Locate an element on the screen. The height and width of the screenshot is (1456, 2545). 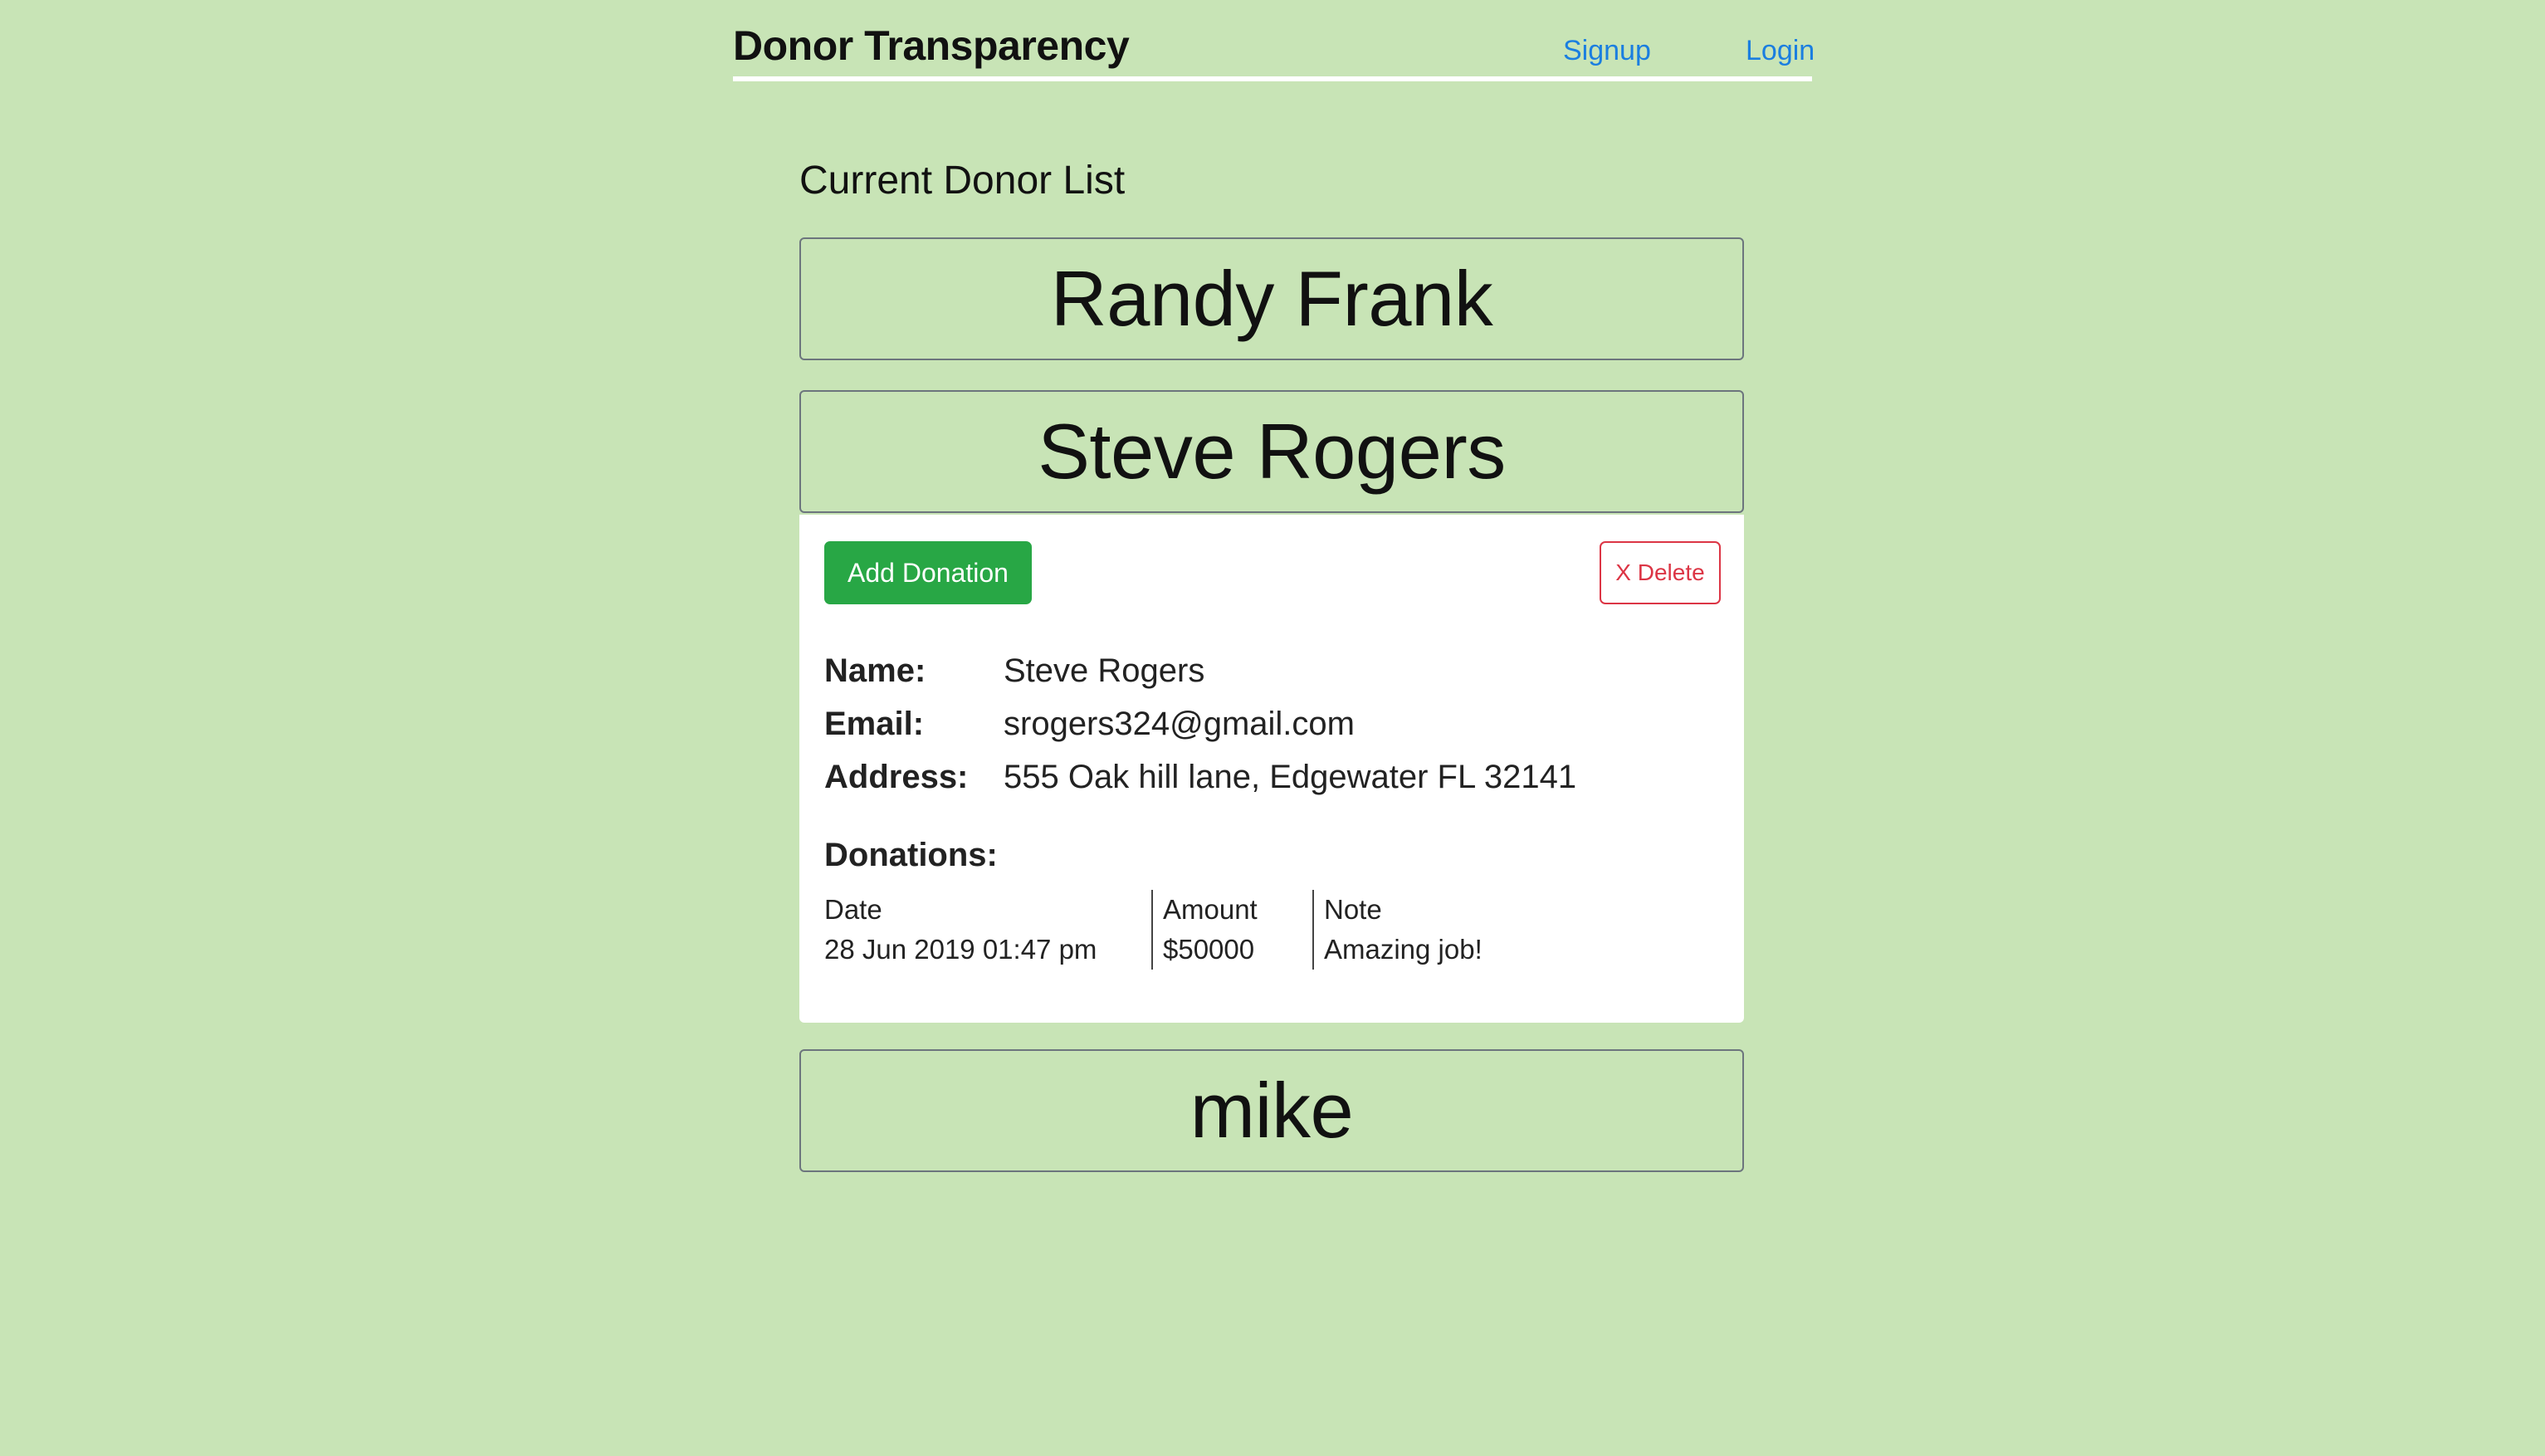
note-column-header: Note is located at coordinates (1353, 909).